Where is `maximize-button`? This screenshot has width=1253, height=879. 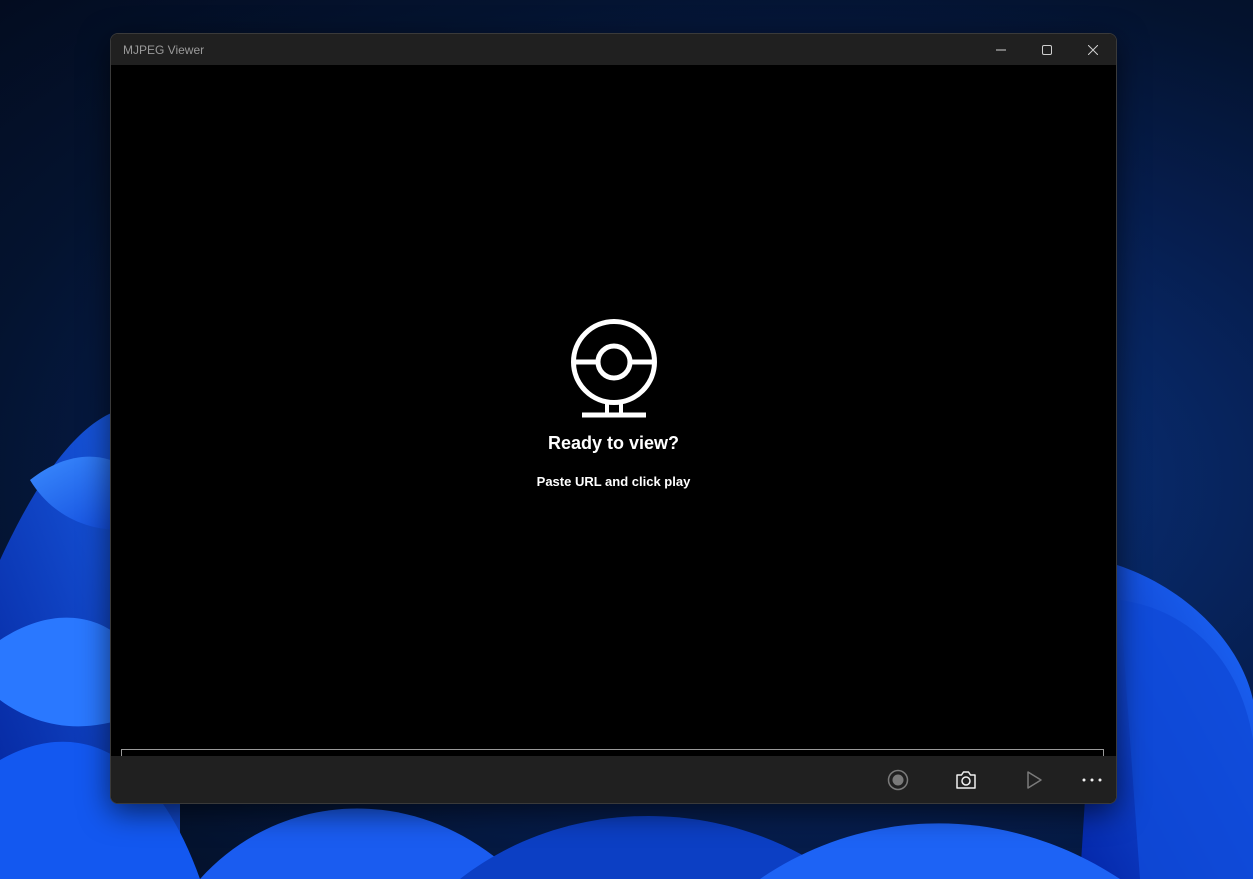
maximize-button is located at coordinates (1047, 49).